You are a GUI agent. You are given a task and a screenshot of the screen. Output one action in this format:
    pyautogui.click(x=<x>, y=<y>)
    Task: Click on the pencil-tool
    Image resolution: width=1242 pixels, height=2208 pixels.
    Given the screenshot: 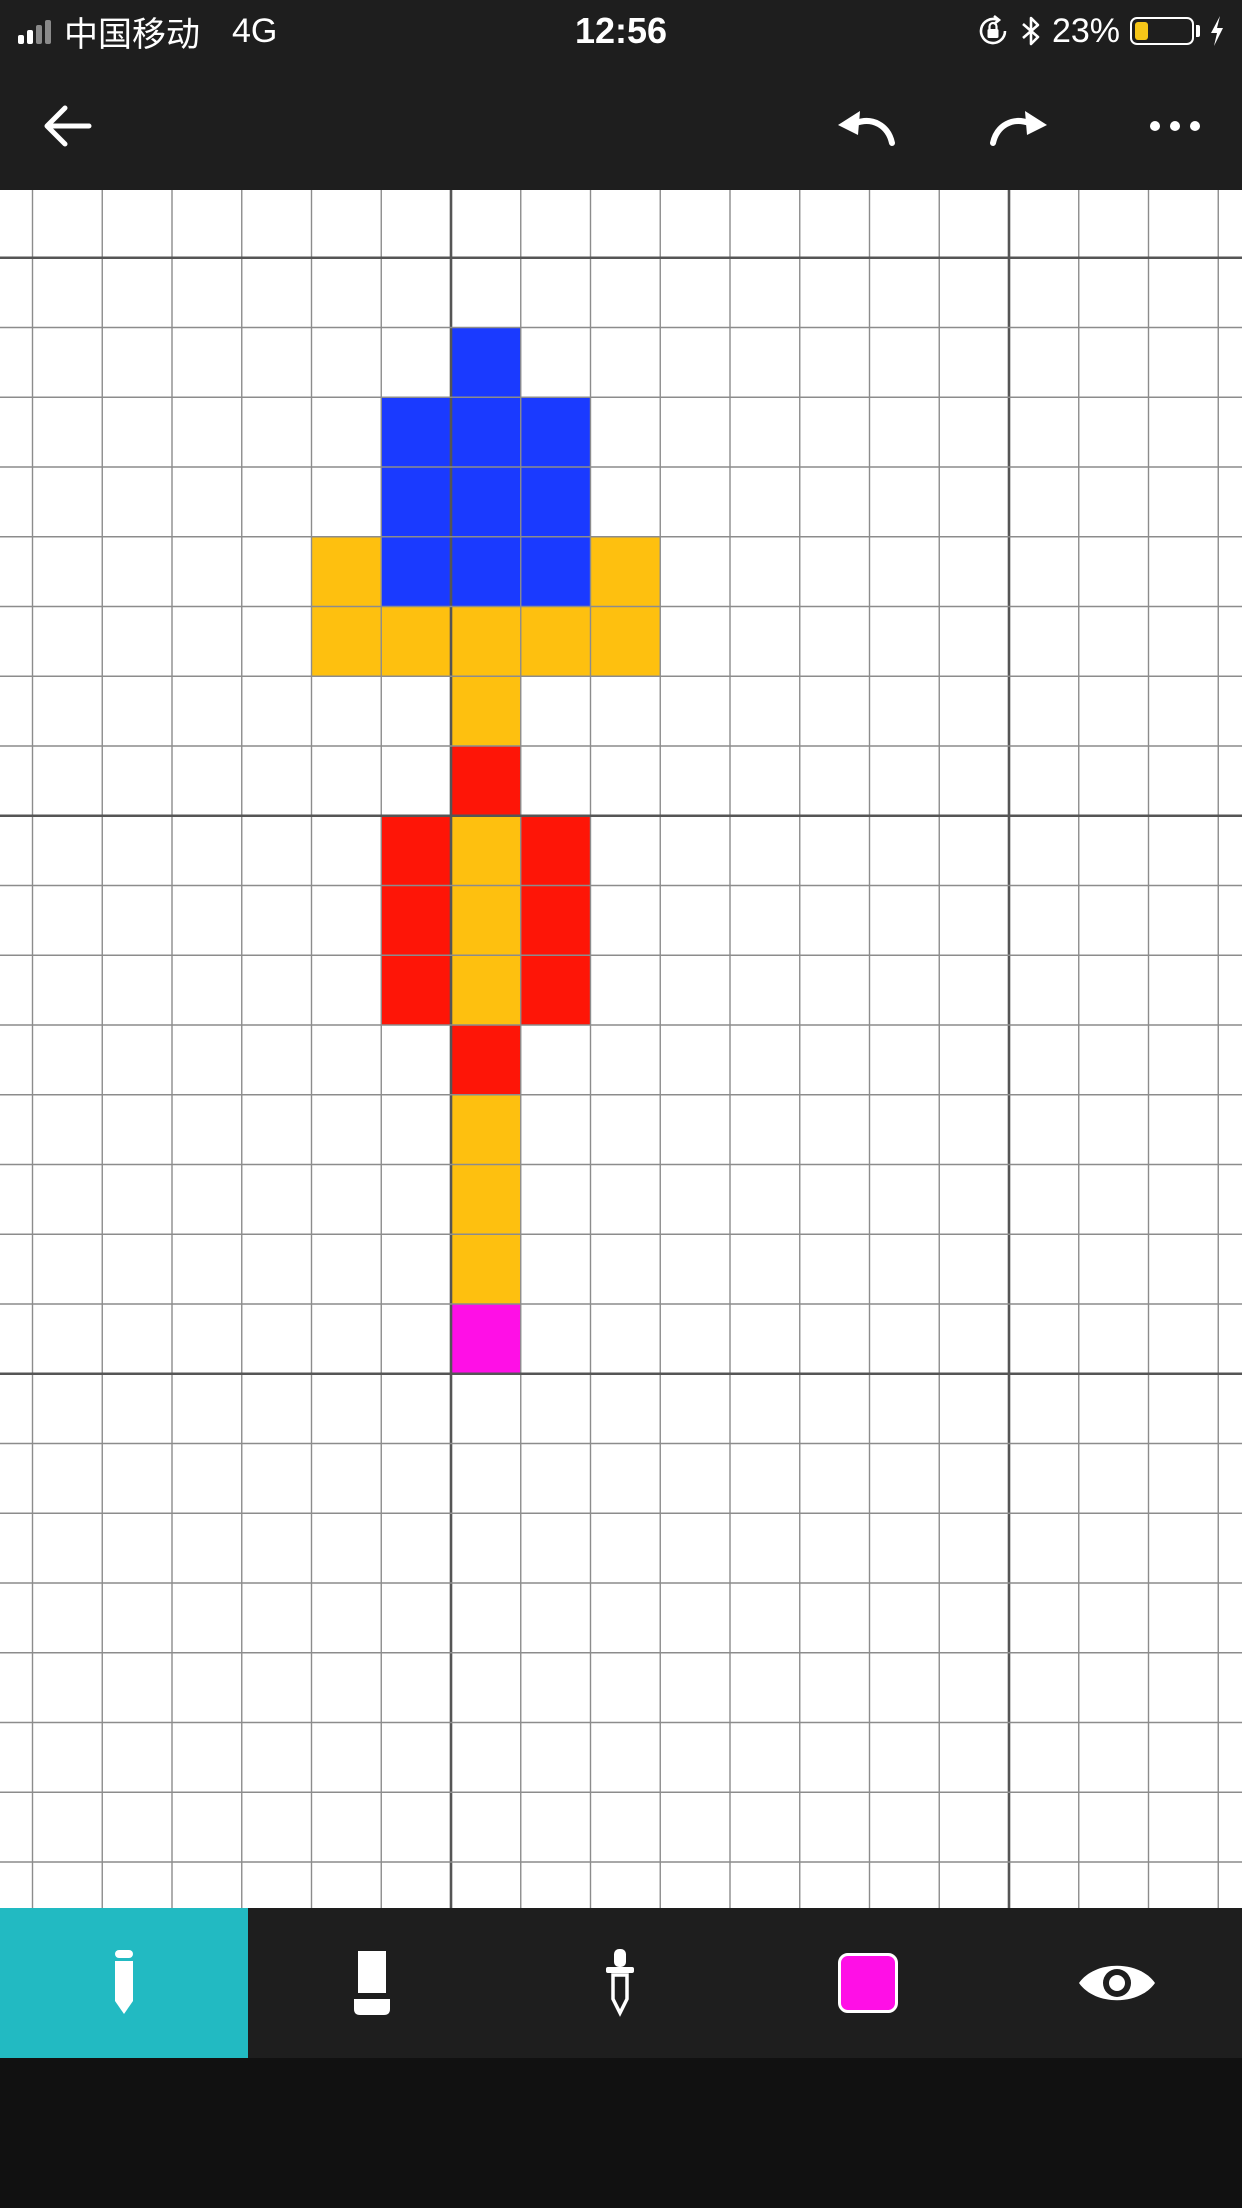 What is the action you would take?
    pyautogui.click(x=124, y=1983)
    